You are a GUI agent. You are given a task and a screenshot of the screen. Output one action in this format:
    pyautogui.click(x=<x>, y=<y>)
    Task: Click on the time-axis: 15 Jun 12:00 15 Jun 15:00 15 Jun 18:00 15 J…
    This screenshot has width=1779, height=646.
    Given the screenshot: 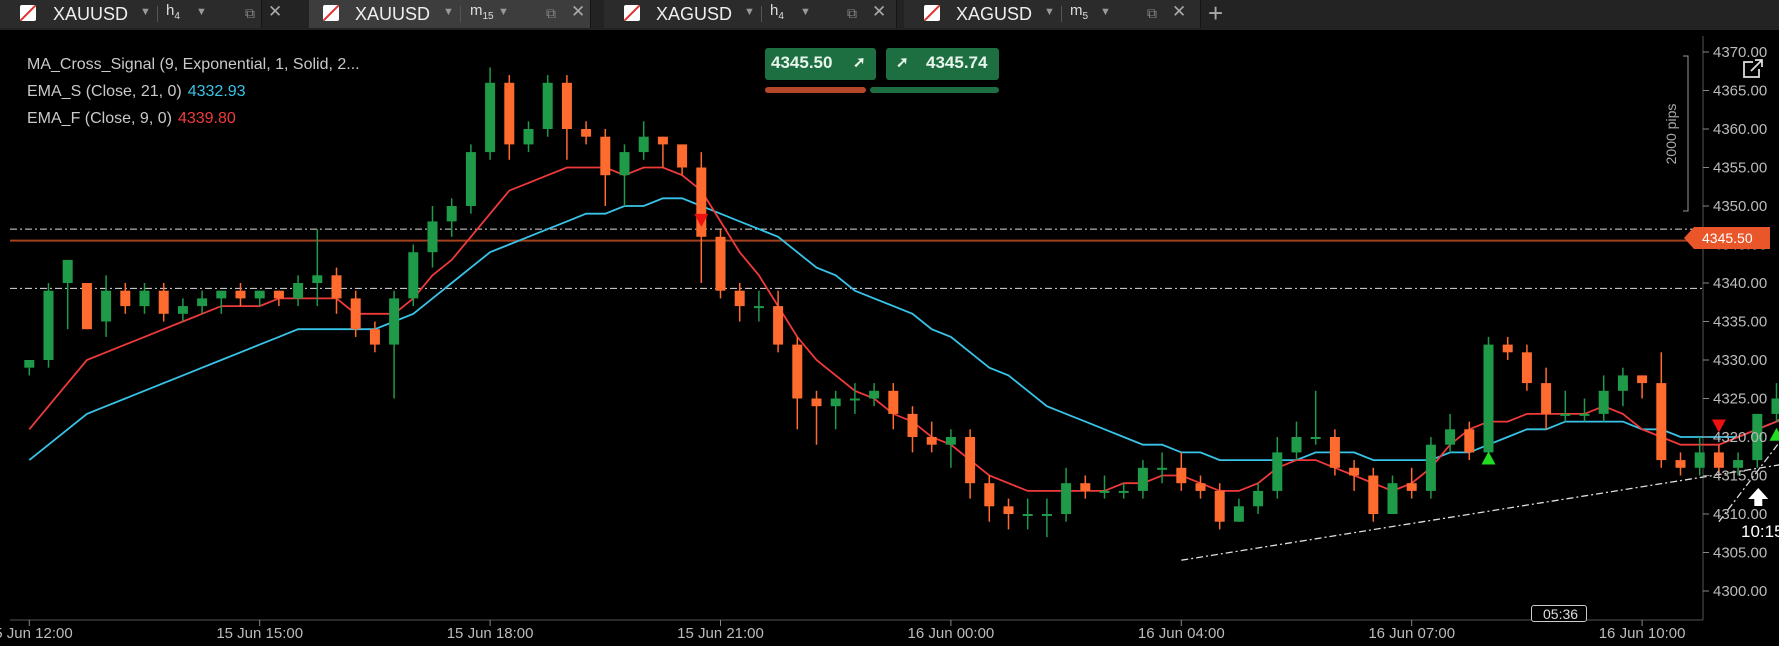 What is the action you would take?
    pyautogui.click(x=889, y=631)
    